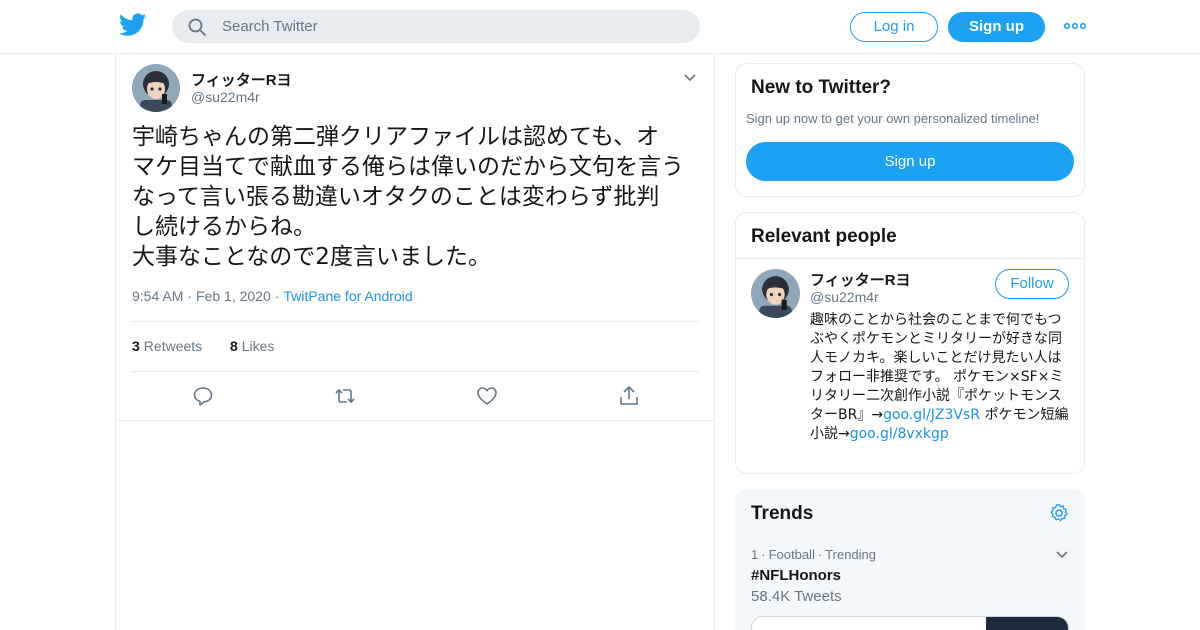 This screenshot has height=630, width=1200. I want to click on heart-icon, so click(487, 396).